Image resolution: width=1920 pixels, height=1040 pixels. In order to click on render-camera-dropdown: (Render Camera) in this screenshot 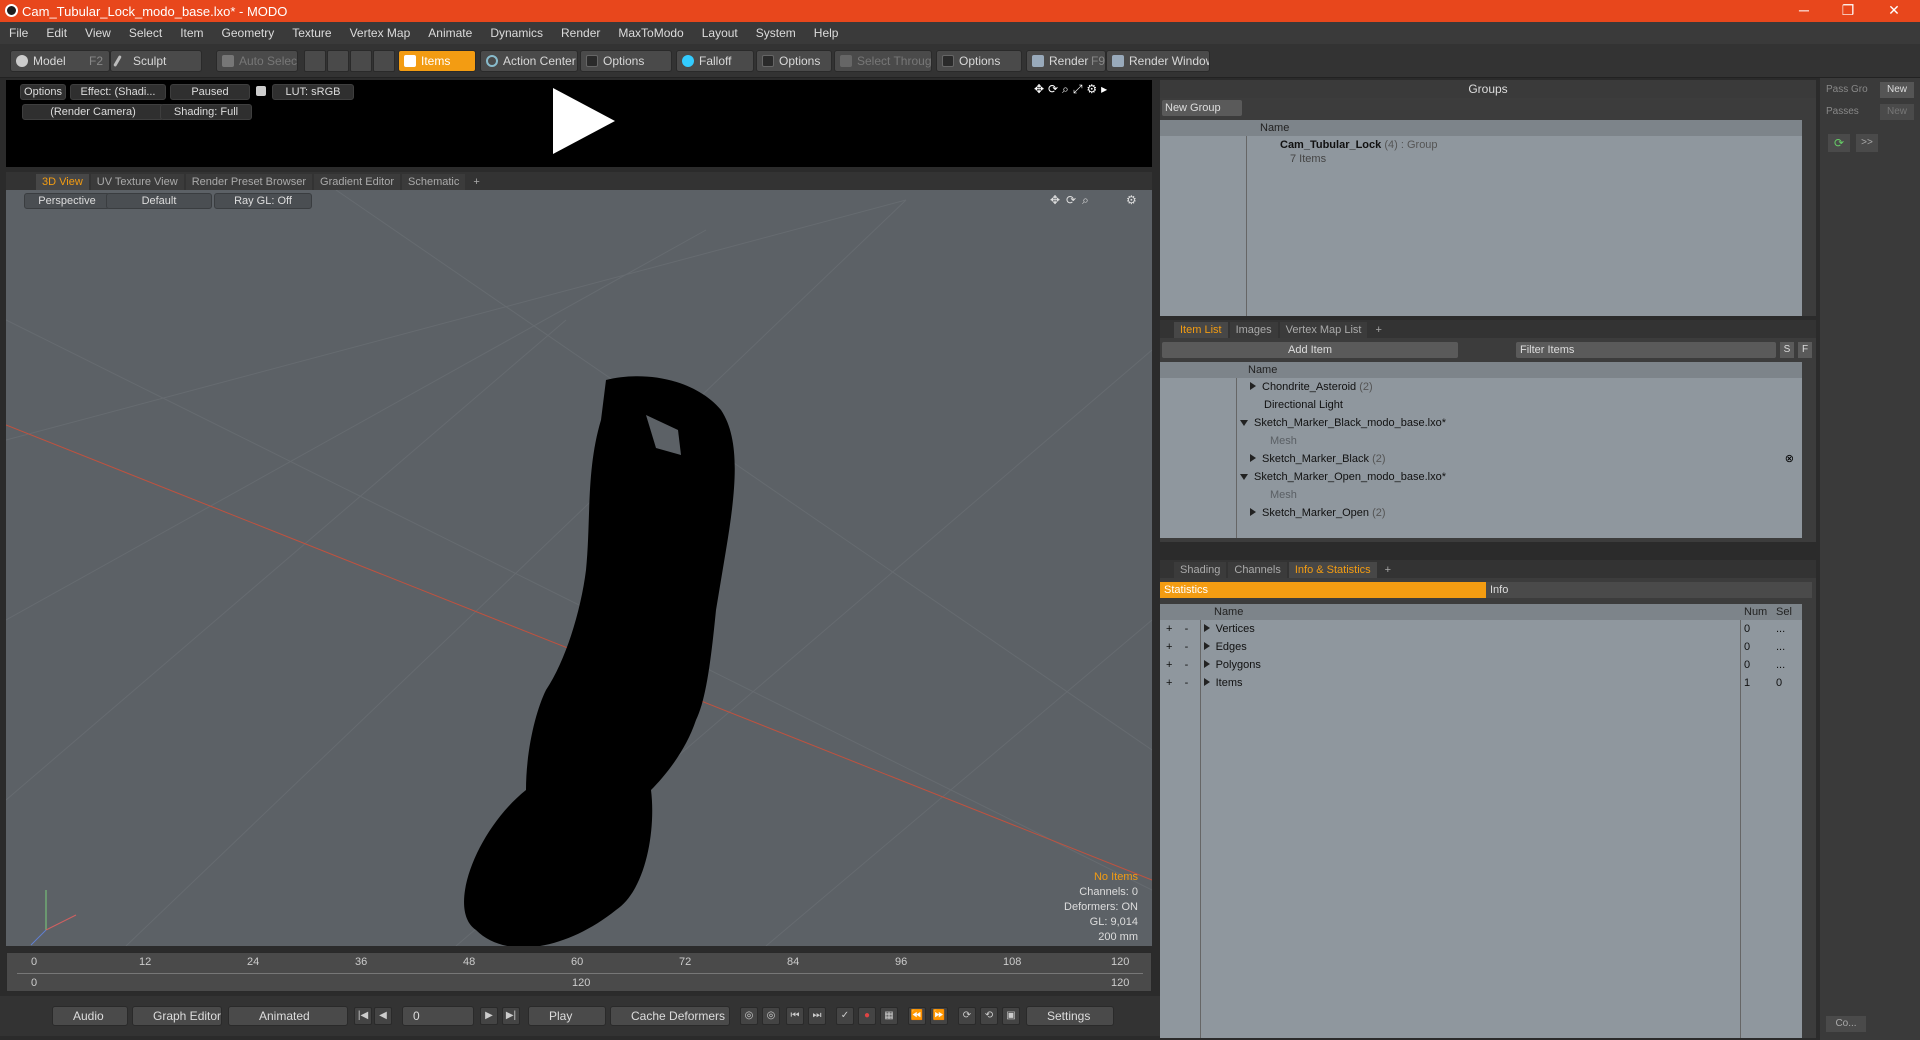, I will do `click(93, 112)`.